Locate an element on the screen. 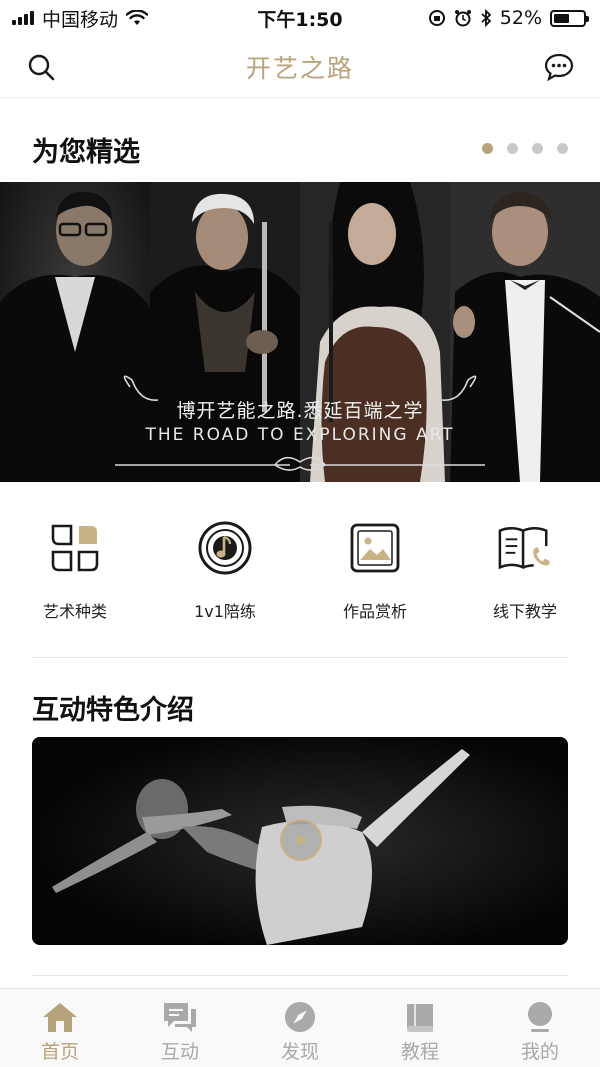 The height and width of the screenshot is (1067, 600). wifi-icon is located at coordinates (137, 17).